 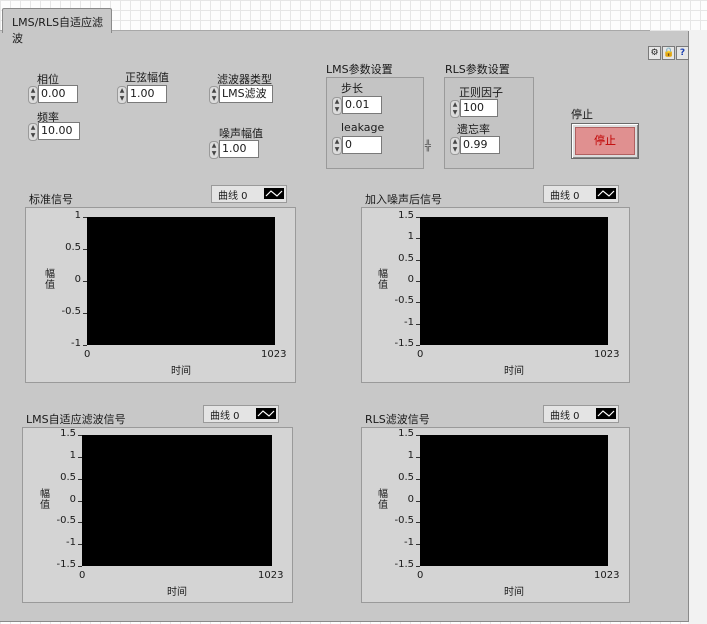 What do you see at coordinates (337, 146) in the screenshot?
I see `leakage-spinner: ▲ ▼` at bounding box center [337, 146].